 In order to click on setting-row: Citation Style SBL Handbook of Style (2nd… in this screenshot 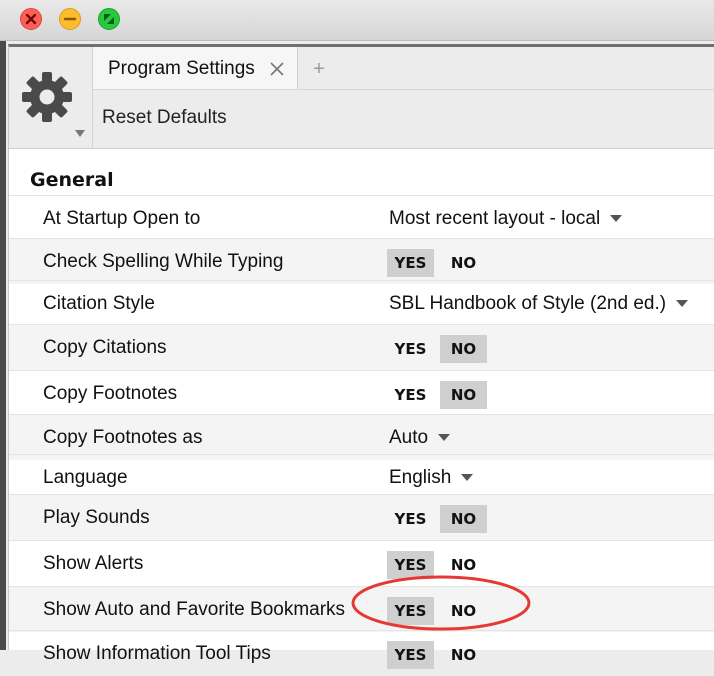, I will do `click(361, 303)`.